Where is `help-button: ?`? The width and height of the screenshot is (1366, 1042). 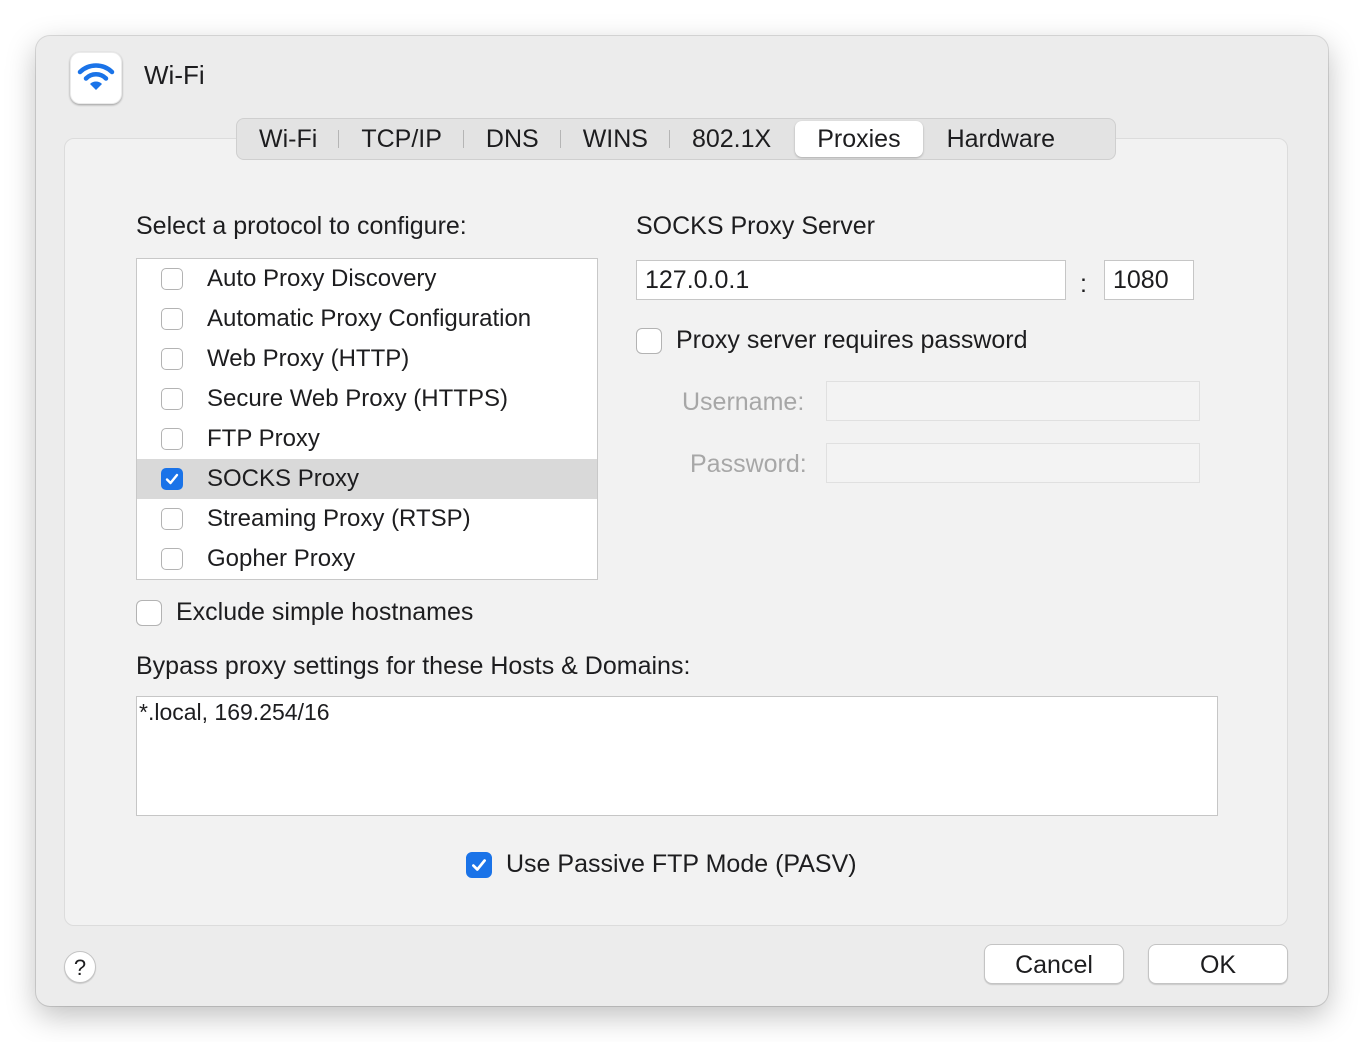
help-button: ? is located at coordinates (80, 967).